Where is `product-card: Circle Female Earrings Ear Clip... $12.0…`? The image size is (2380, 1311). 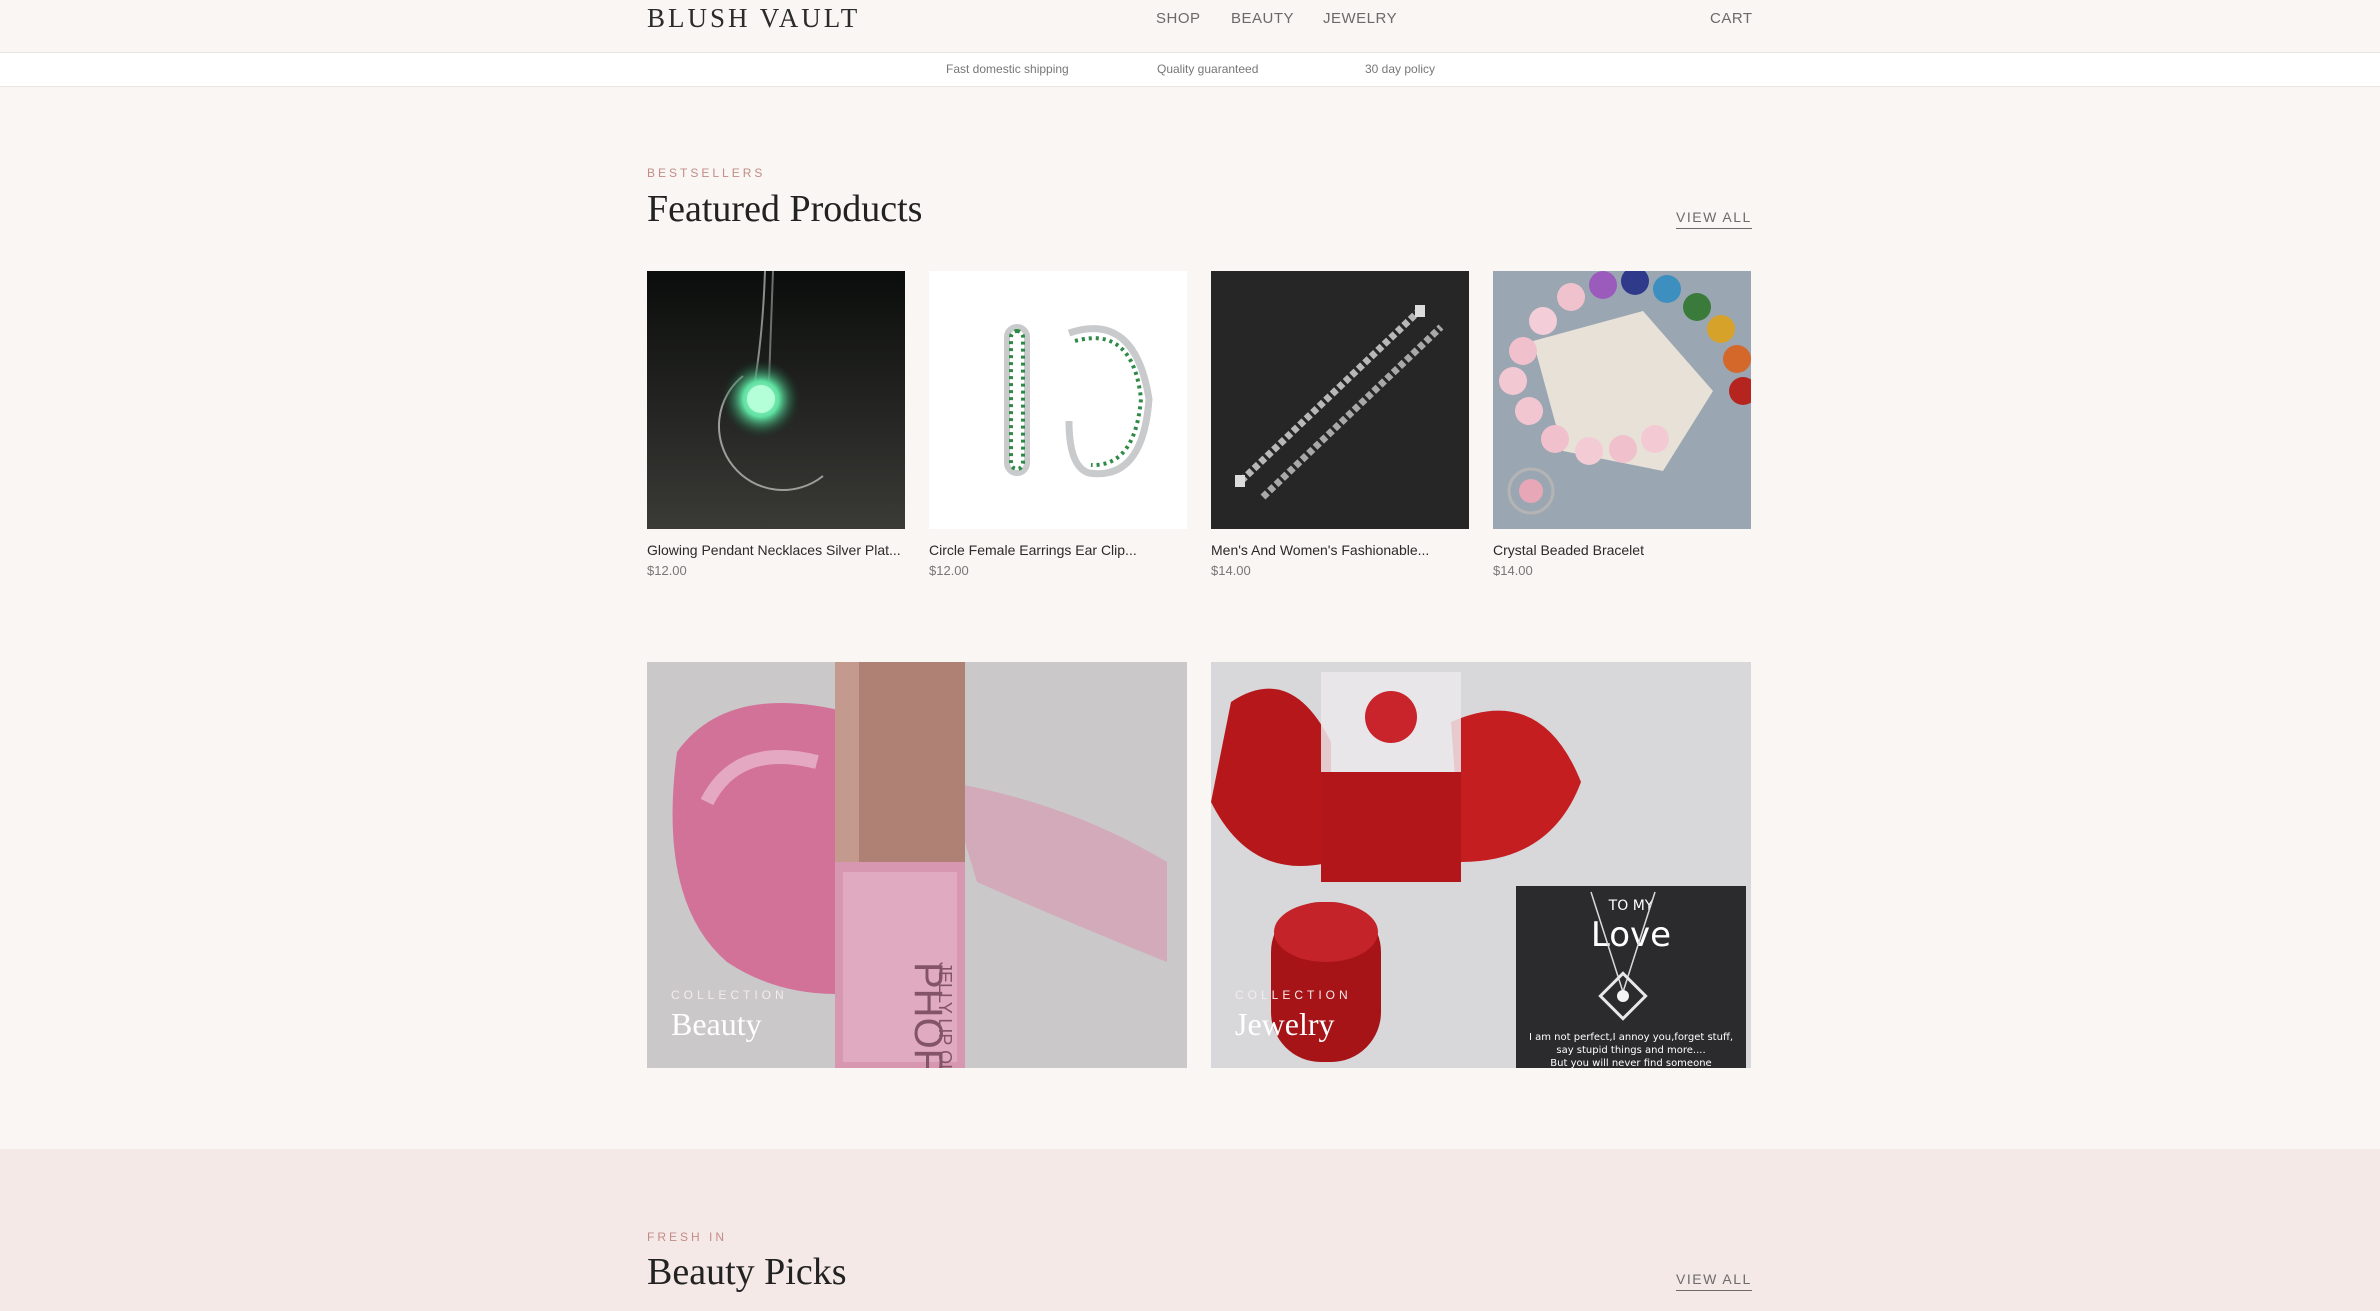 product-card: Circle Female Earrings Ear Clip... $12.0… is located at coordinates (1058, 424).